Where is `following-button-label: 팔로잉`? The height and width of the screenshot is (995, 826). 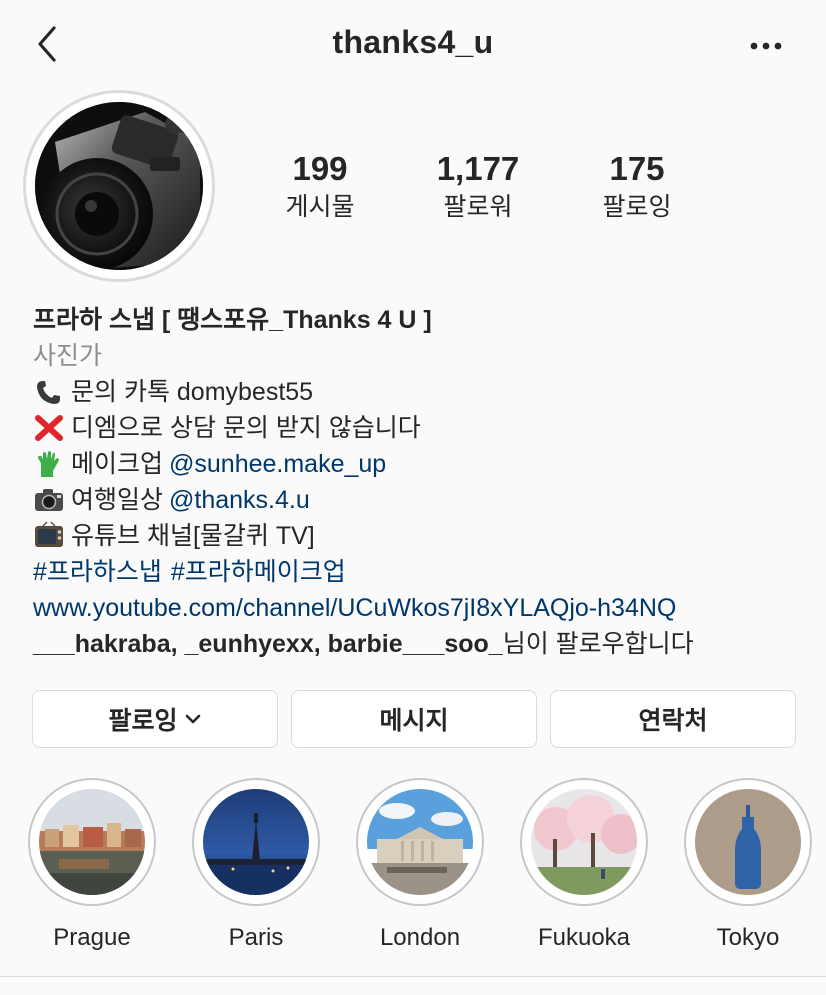 following-button-label: 팔로잉 is located at coordinates (143, 721).